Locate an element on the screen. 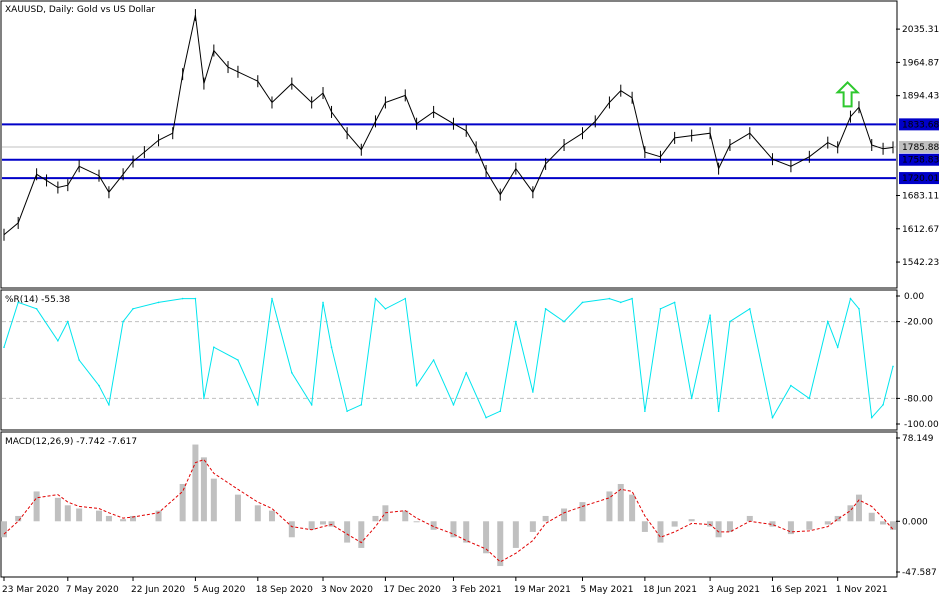  x-tick-label: 22 Jun 2020 is located at coordinates (158, 590).